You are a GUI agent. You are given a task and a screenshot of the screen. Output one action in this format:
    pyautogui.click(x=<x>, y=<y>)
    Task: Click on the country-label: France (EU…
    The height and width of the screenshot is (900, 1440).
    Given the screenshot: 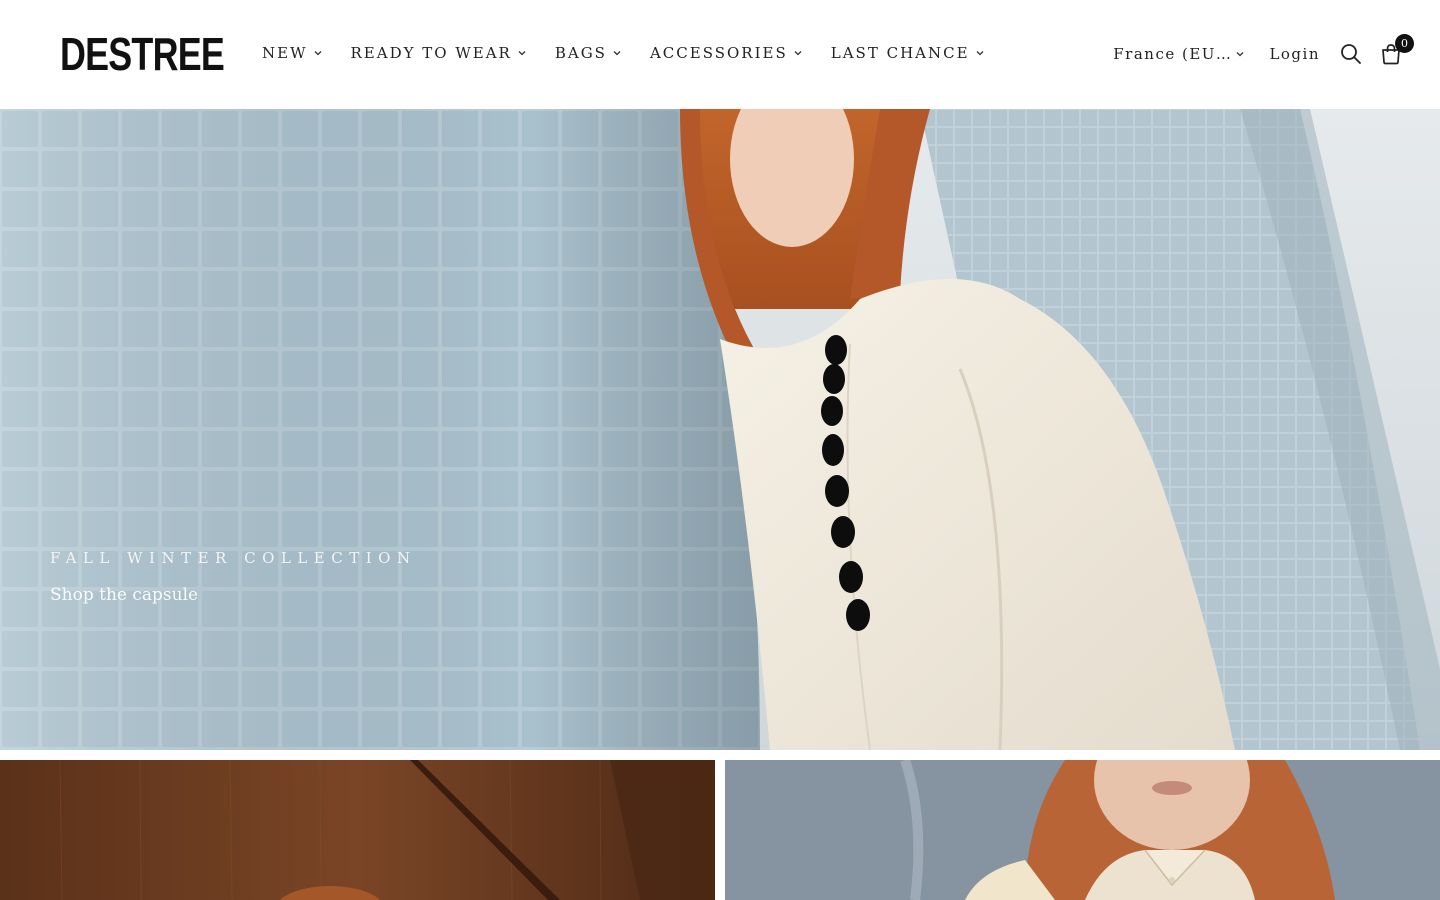 What is the action you would take?
    pyautogui.click(x=1173, y=54)
    